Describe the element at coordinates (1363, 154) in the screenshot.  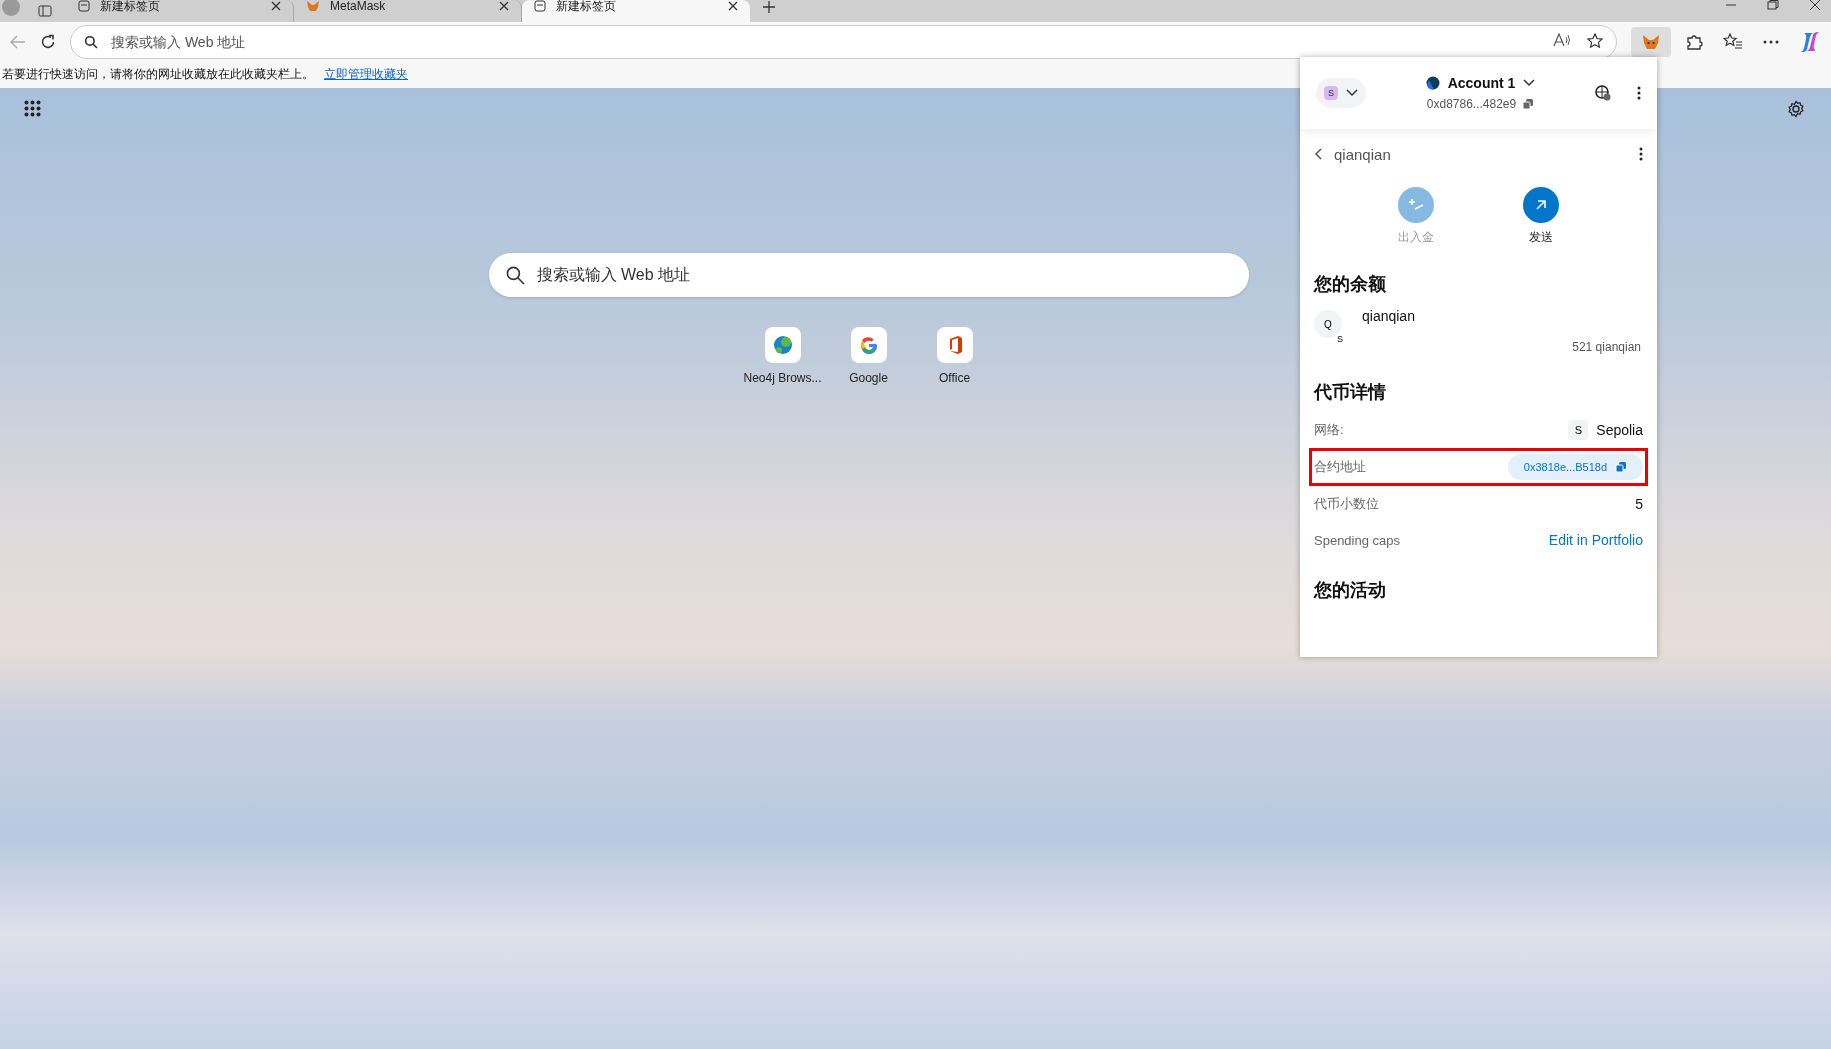
I see `token-title: qianqian` at that location.